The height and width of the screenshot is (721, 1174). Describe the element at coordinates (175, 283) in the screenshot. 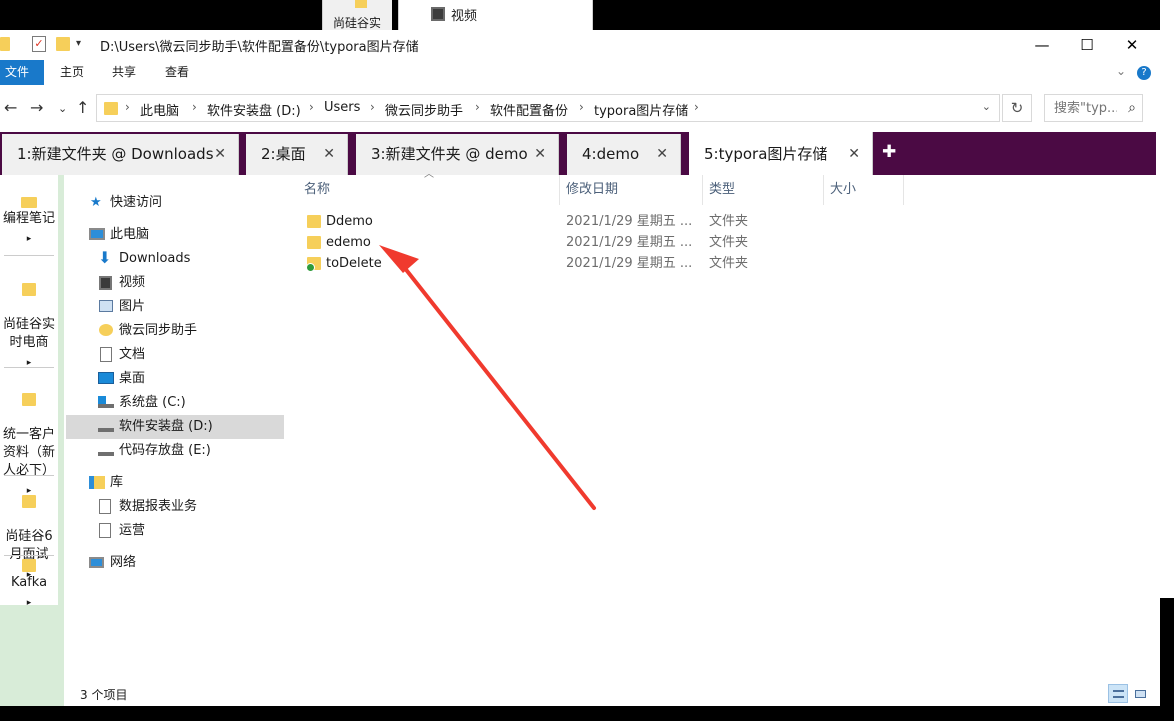

I see `nav-videos: 视频` at that location.